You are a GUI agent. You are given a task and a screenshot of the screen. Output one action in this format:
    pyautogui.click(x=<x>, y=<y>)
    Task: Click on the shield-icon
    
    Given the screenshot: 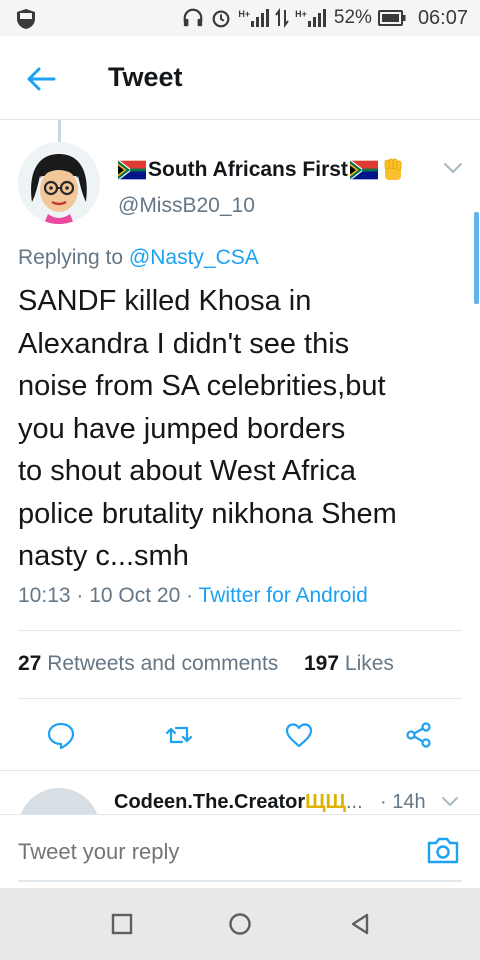 What is the action you would take?
    pyautogui.click(x=26, y=19)
    